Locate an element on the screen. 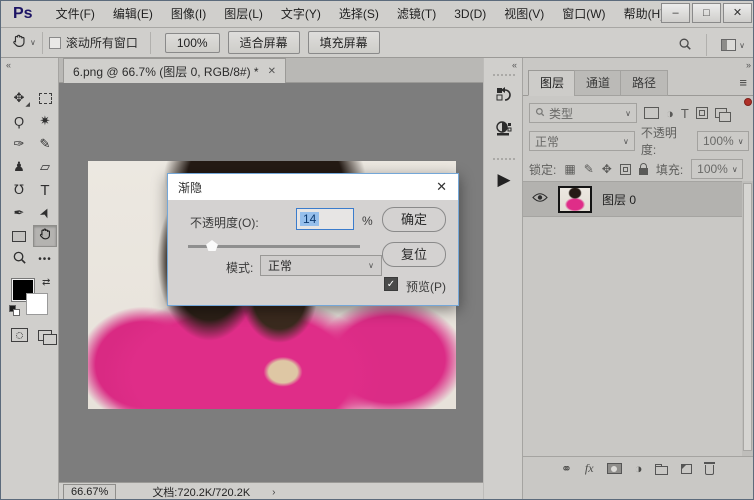 This screenshot has height=500, width=754. zoom-level-field: 66.67% is located at coordinates (90, 491).